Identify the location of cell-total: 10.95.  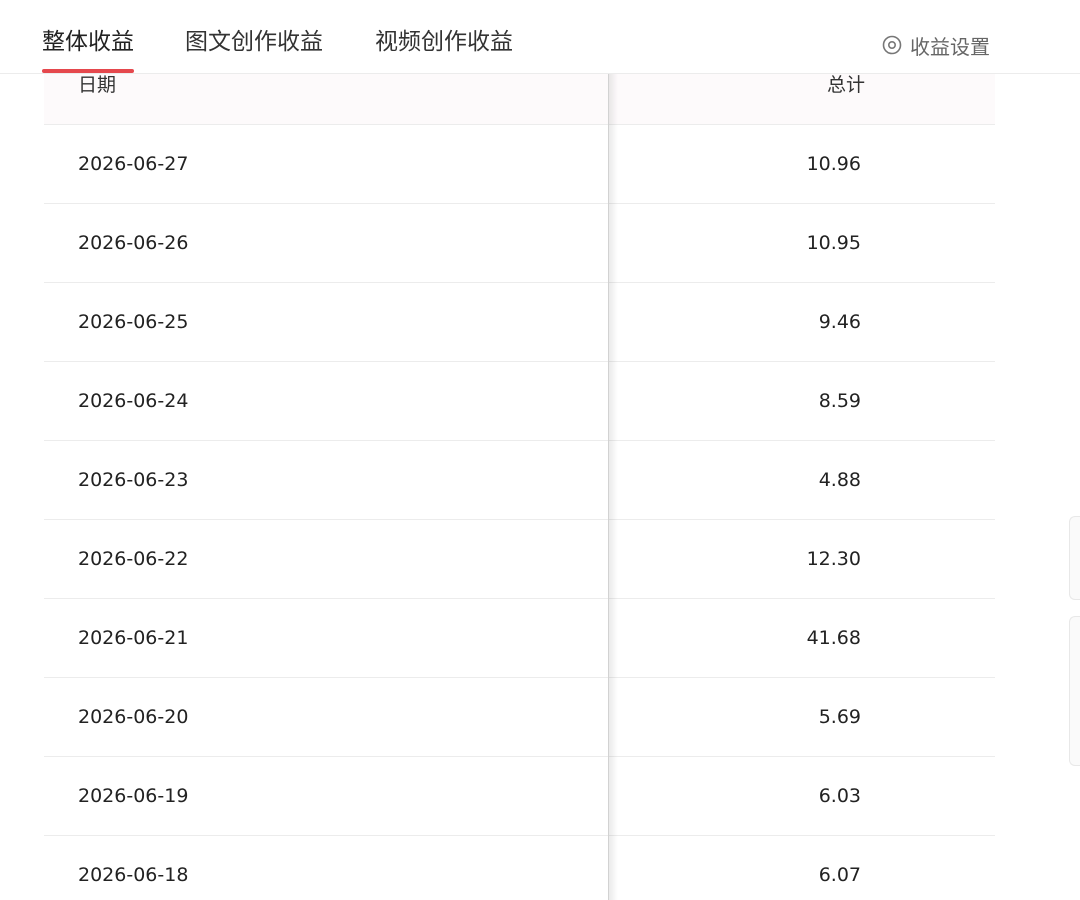
(833, 243).